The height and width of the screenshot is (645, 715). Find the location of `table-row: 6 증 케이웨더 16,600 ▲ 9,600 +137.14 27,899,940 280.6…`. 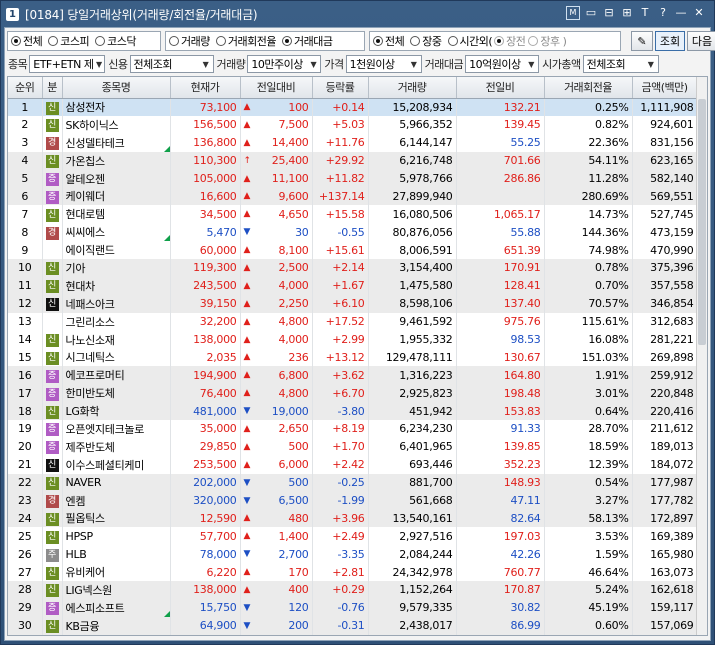

table-row: 6 증 케이웨더 16,600 ▲ 9,600 +137.14 27,899,940 280.6… is located at coordinates (353, 196).